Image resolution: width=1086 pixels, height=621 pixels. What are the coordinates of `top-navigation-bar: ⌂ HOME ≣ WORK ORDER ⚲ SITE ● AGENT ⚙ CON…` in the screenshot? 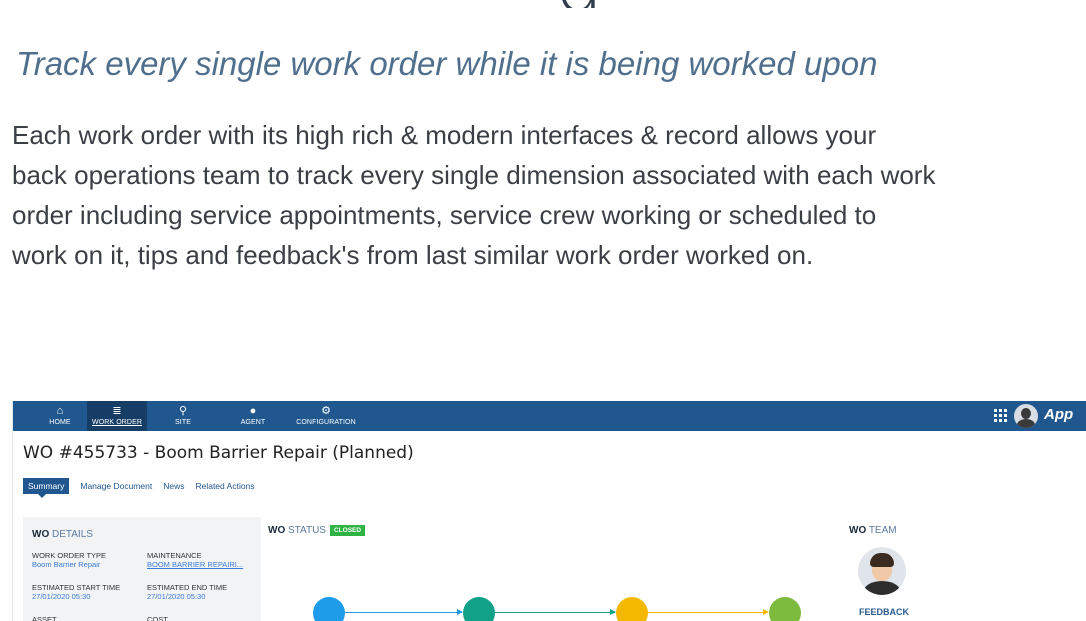 It's located at (549, 416).